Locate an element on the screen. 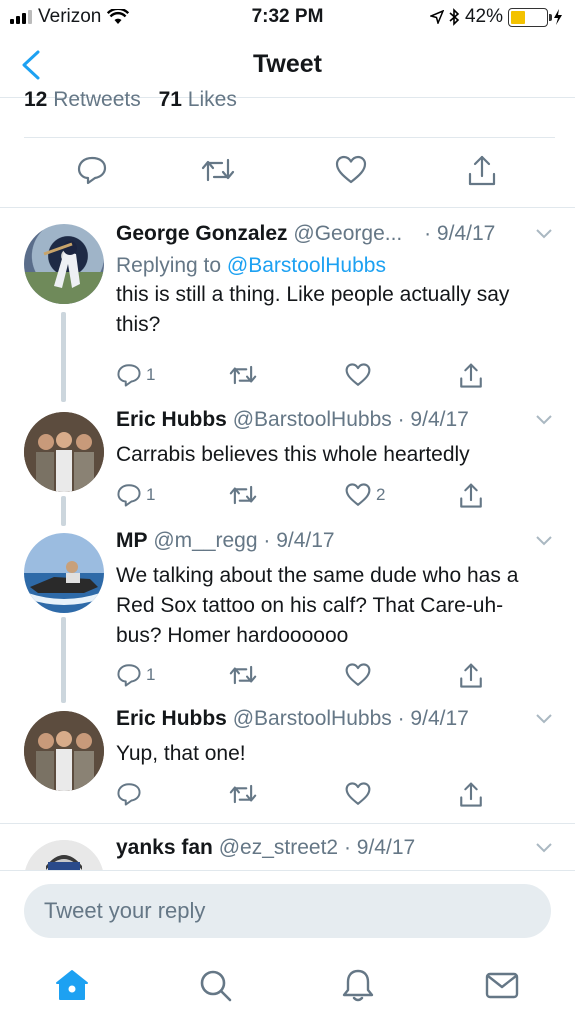 The image size is (575, 1024). author-handle: @ez_street2 is located at coordinates (278, 847).